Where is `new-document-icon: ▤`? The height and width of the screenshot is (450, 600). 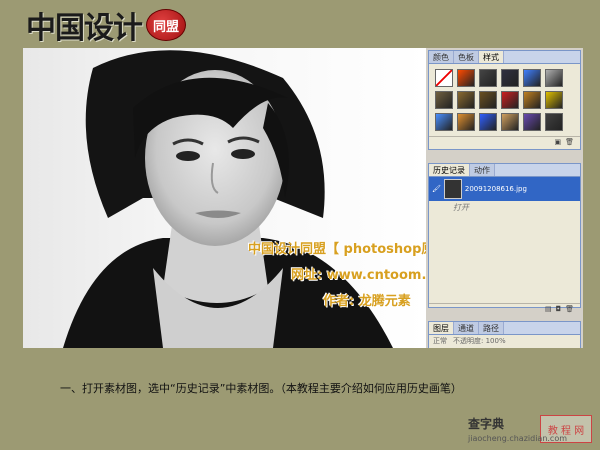
new-document-icon: ▤ is located at coordinates (548, 308).